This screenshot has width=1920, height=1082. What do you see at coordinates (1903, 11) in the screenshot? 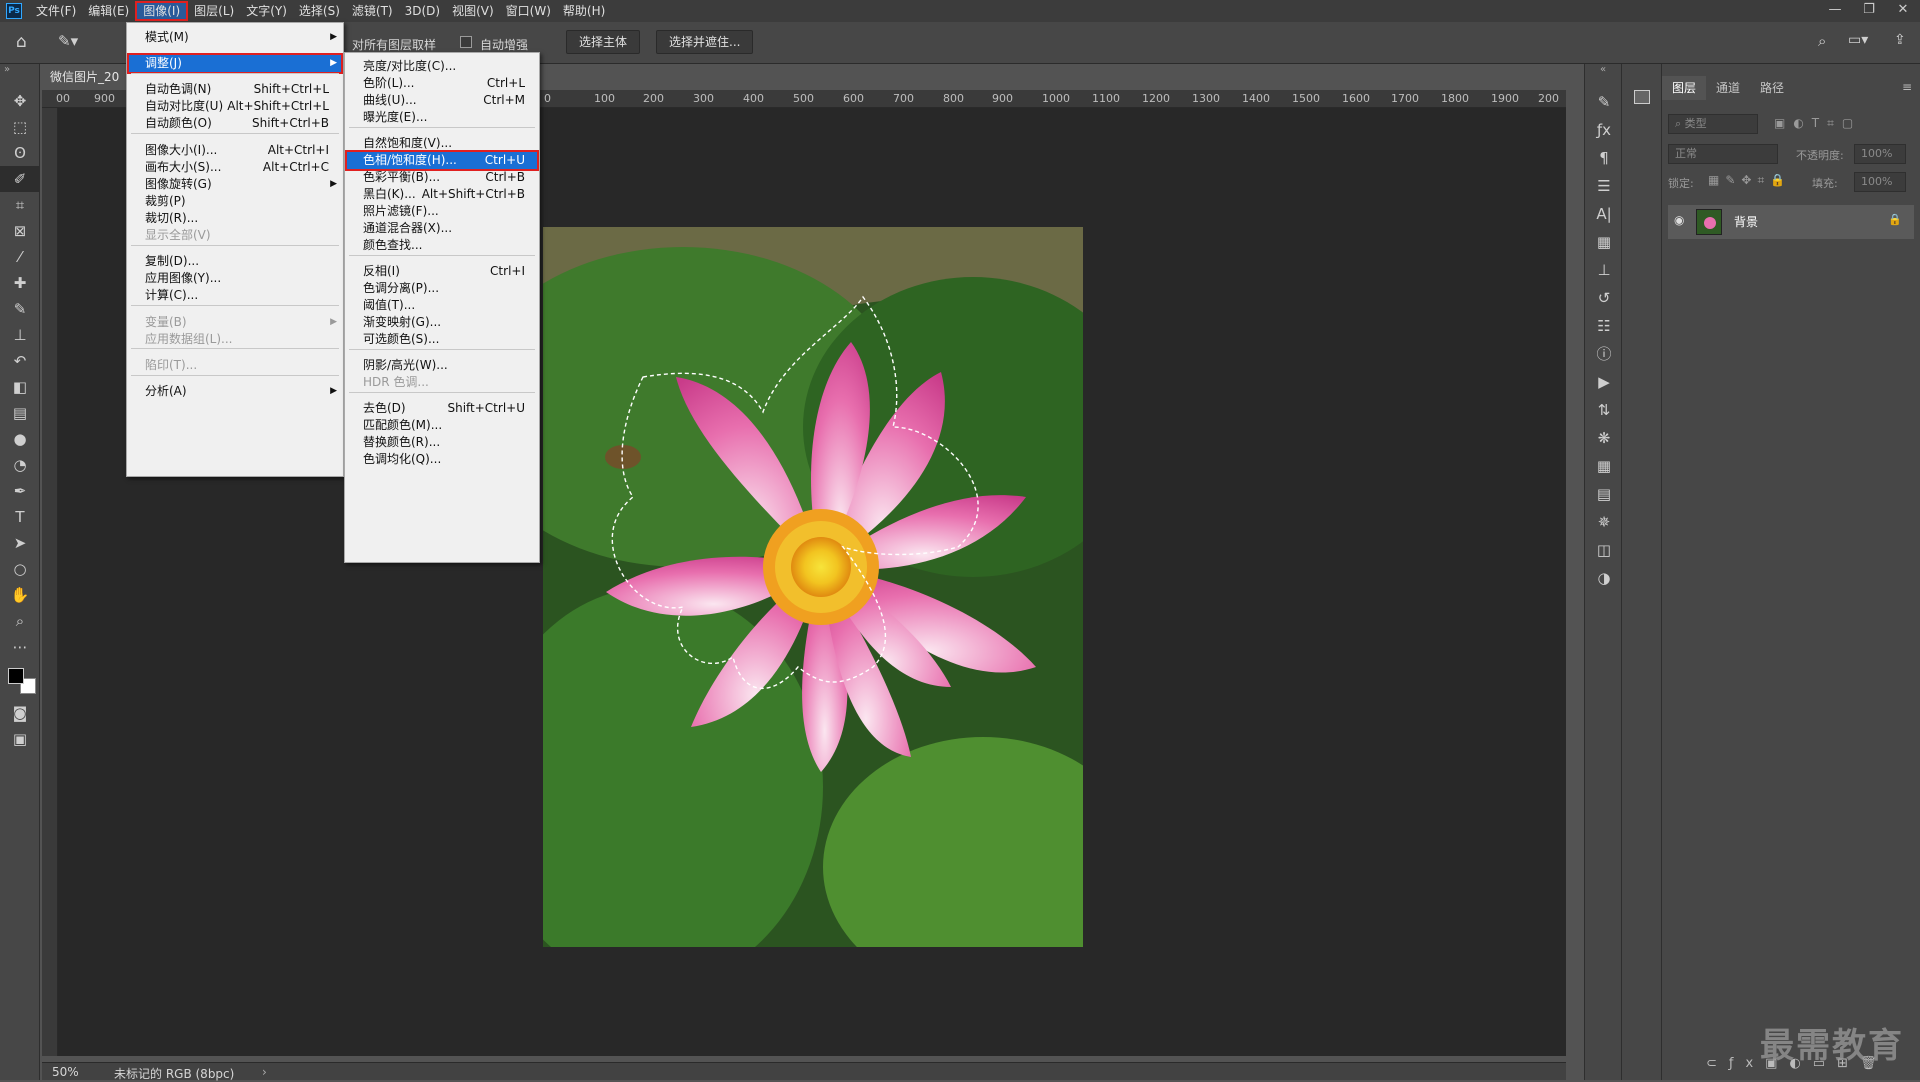
I see `close-icon: ✕` at bounding box center [1903, 11].